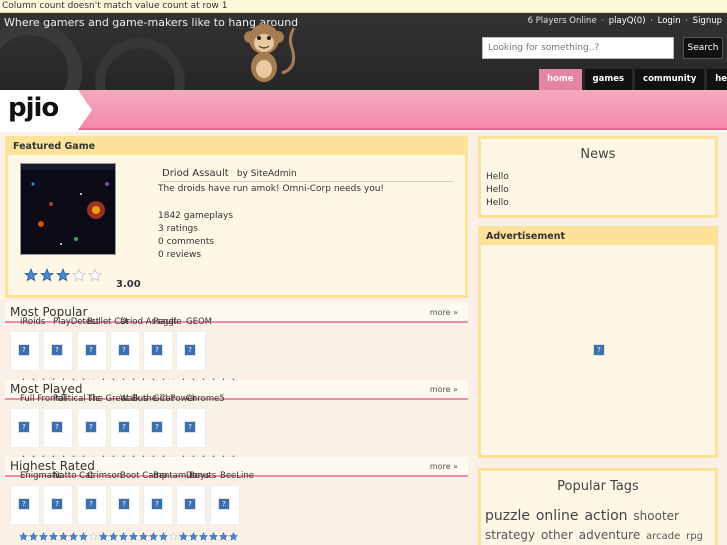 The image size is (727, 545). I want to click on featured-game-title: Driod Assault, so click(195, 173).